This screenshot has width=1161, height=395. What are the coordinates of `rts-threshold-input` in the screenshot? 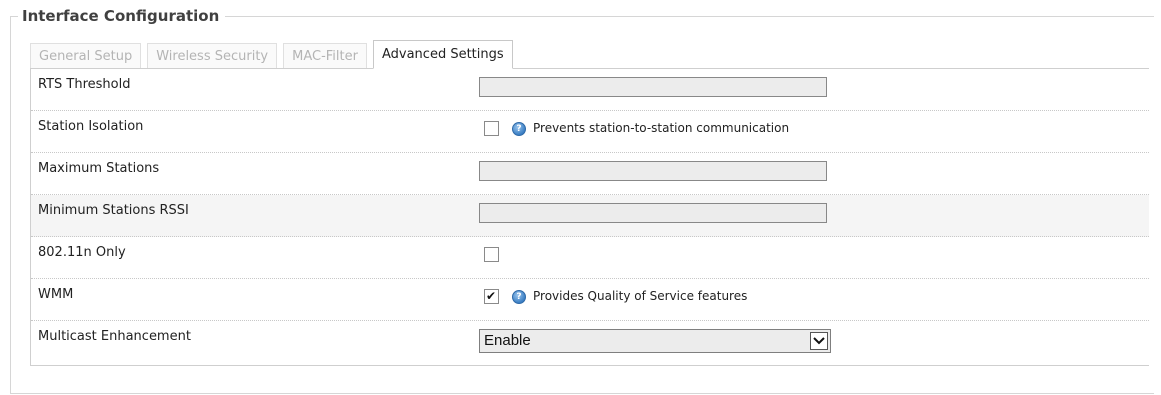 It's located at (653, 87).